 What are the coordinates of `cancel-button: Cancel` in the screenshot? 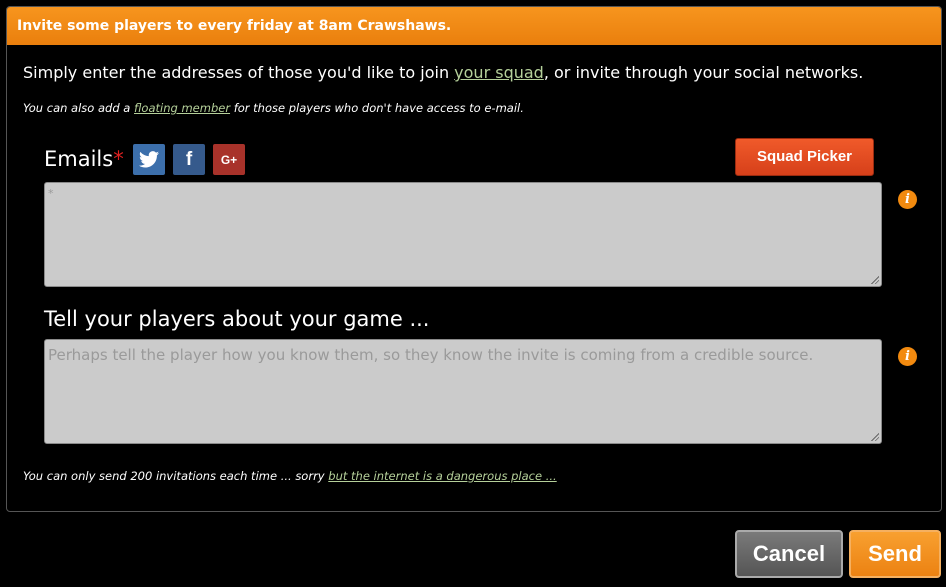 It's located at (789, 554).